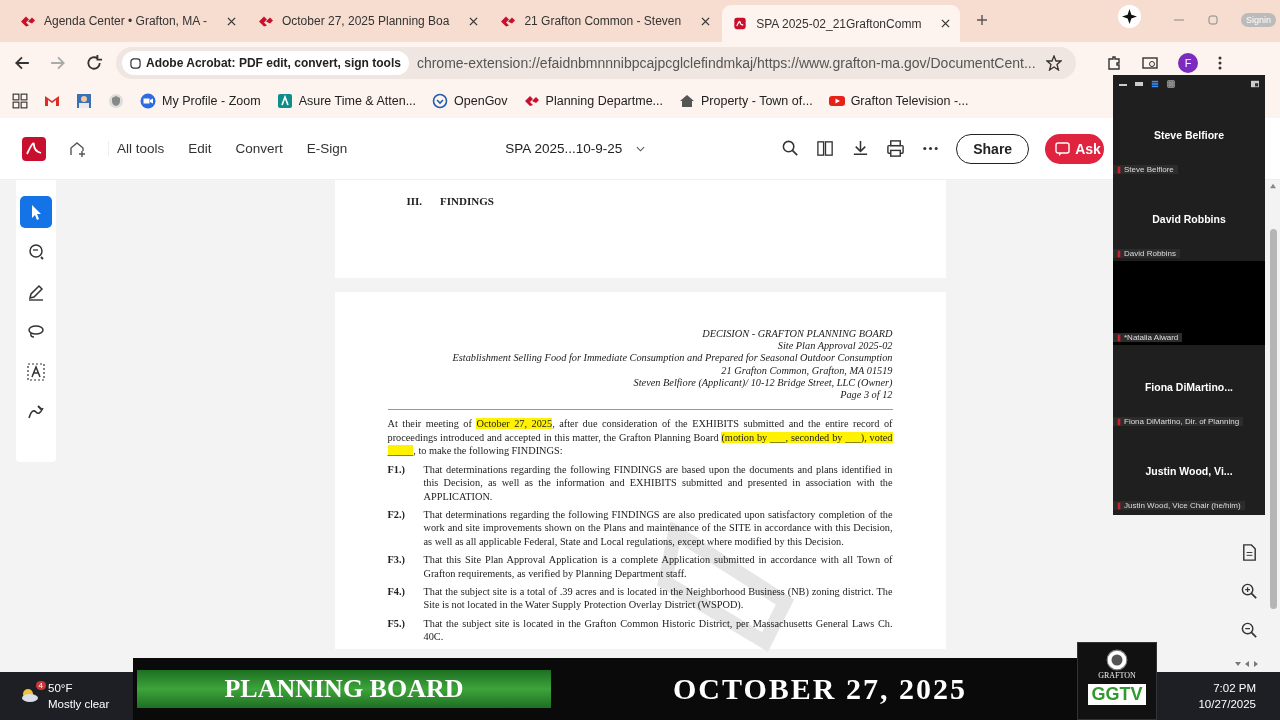  Describe the element at coordinates (658, 566) in the screenshot. I see `finding-text: That this Site Plan Approval Application is a complete Application submitted in accordance with all Town of Grafton requirements, as verified by Planning Department staff.` at that location.